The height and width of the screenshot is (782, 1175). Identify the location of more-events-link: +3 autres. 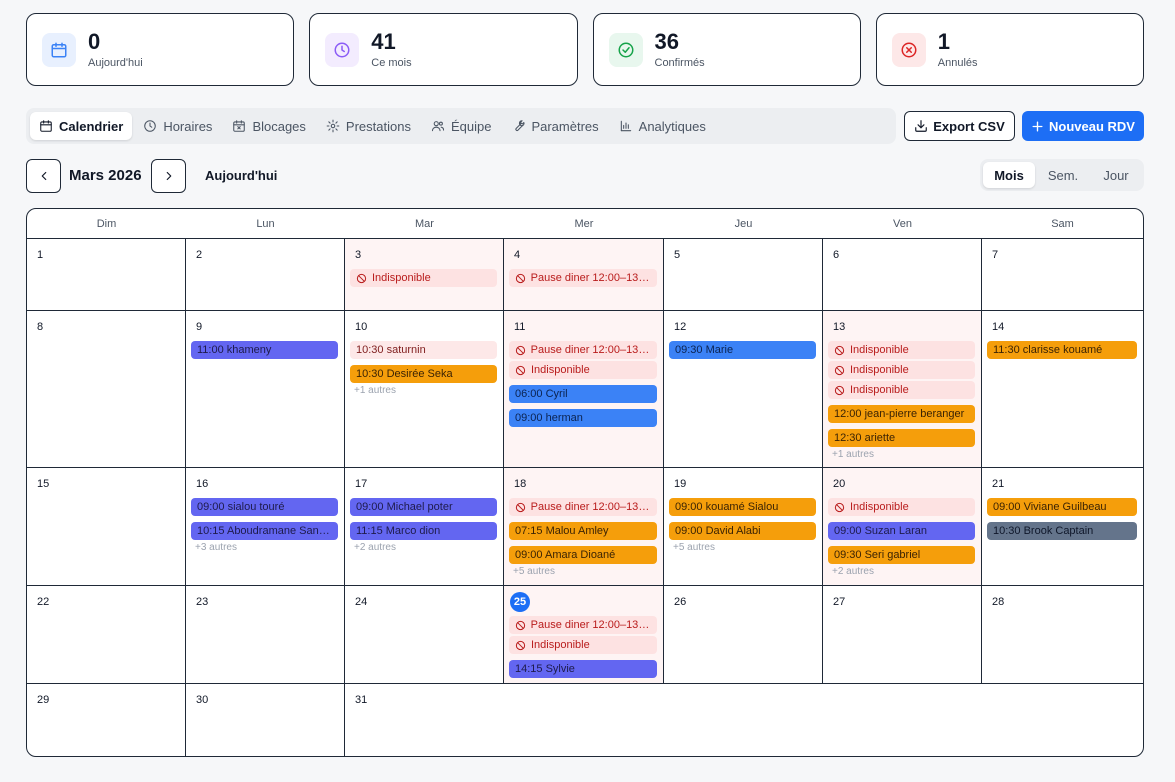
(264, 547).